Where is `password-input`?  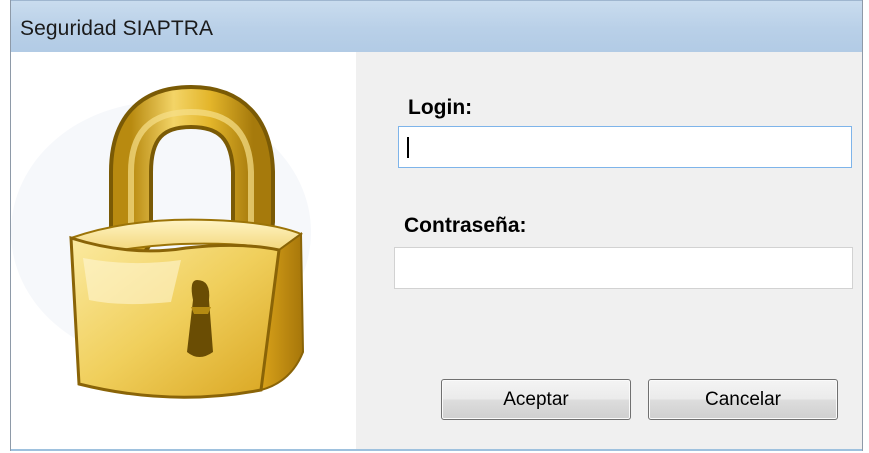
password-input is located at coordinates (623, 268).